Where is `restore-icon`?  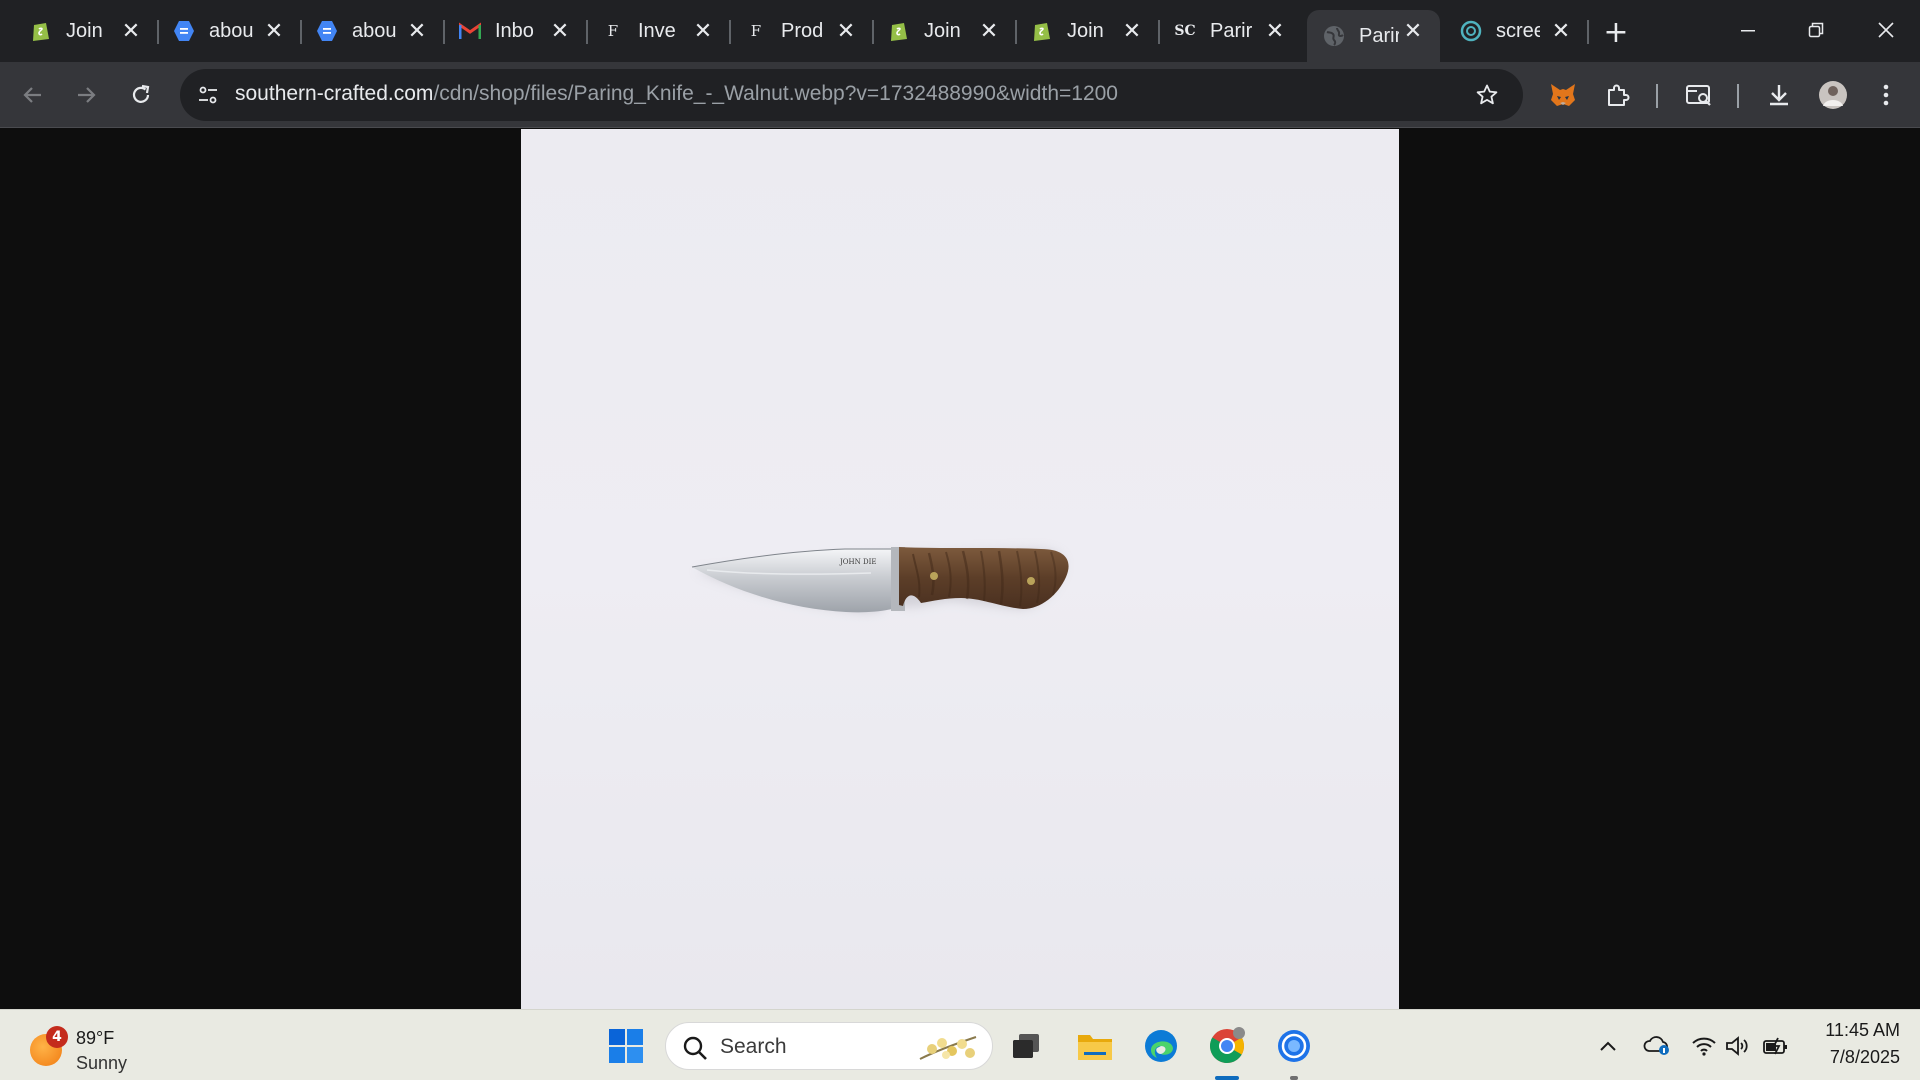 restore-icon is located at coordinates (1816, 30).